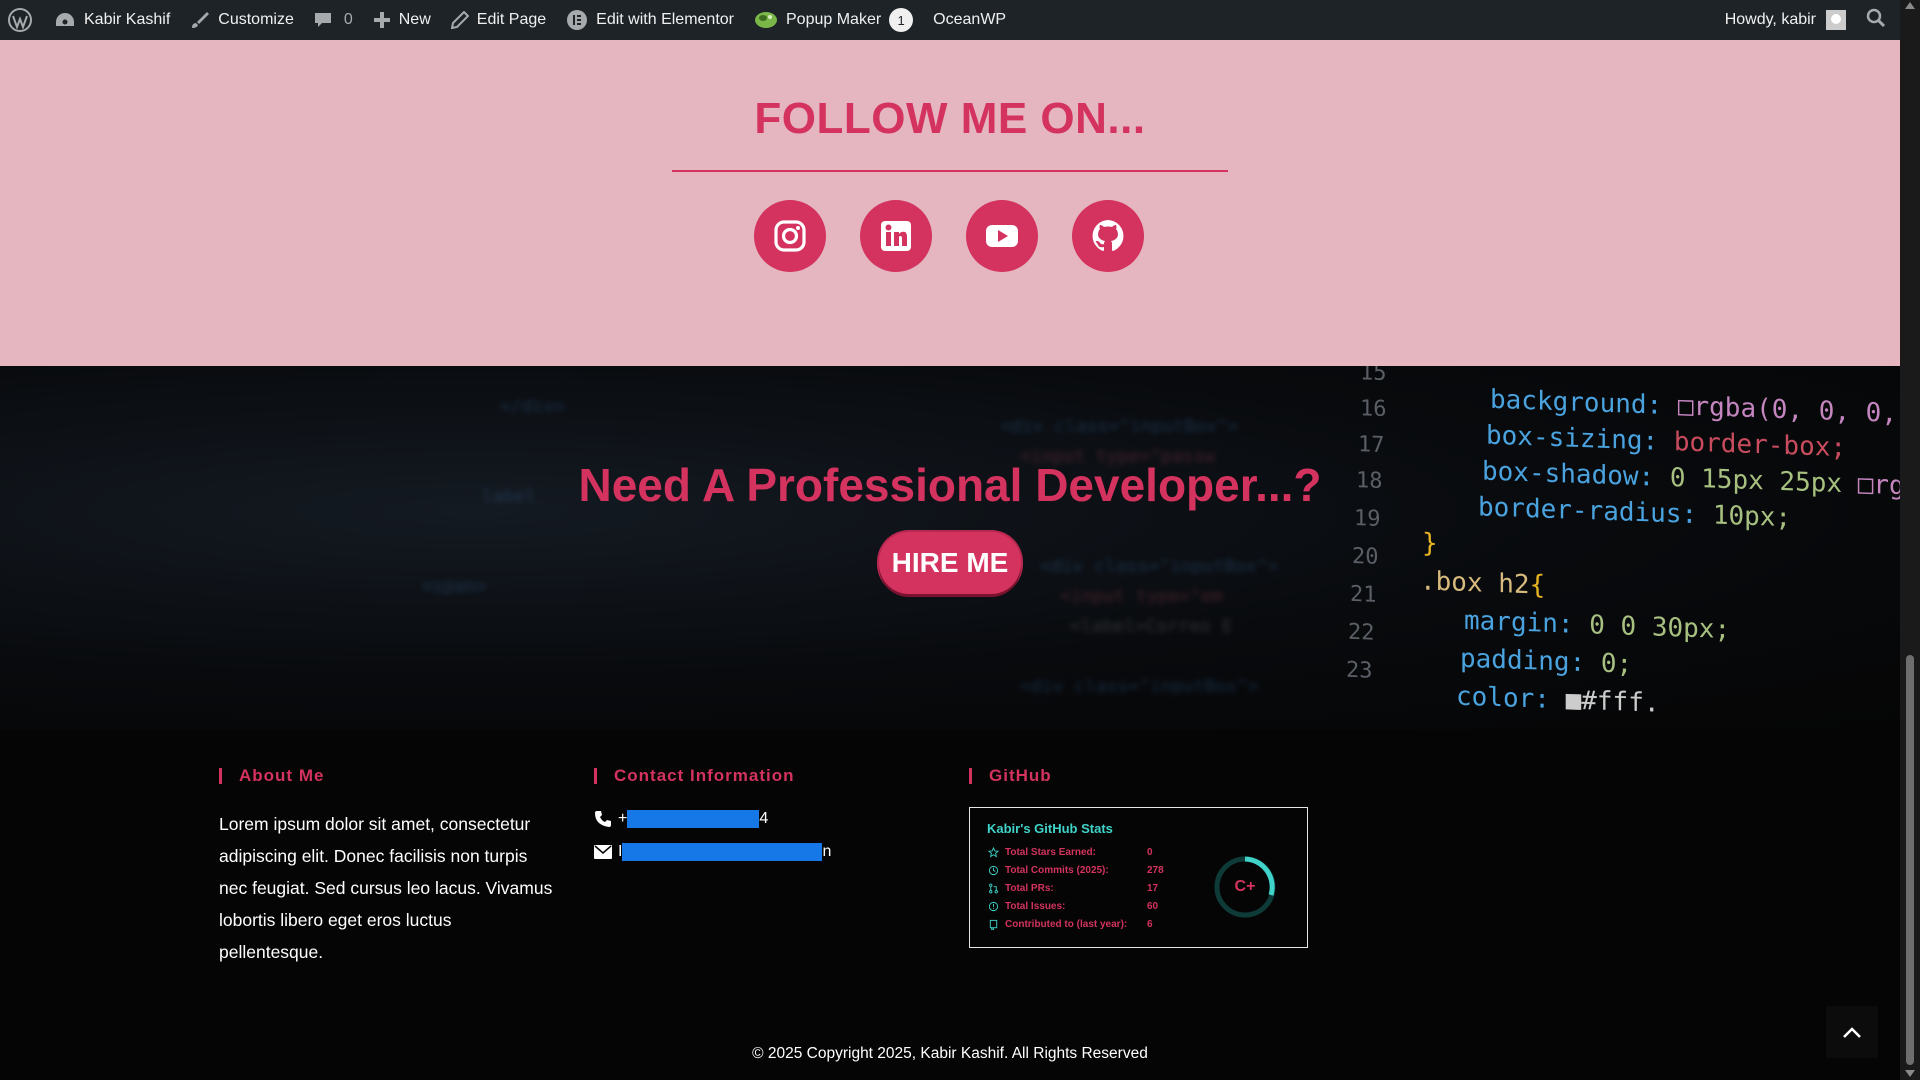 The image size is (1920, 1080). Describe the element at coordinates (1150, 852) in the screenshot. I see `stat-value: 0` at that location.